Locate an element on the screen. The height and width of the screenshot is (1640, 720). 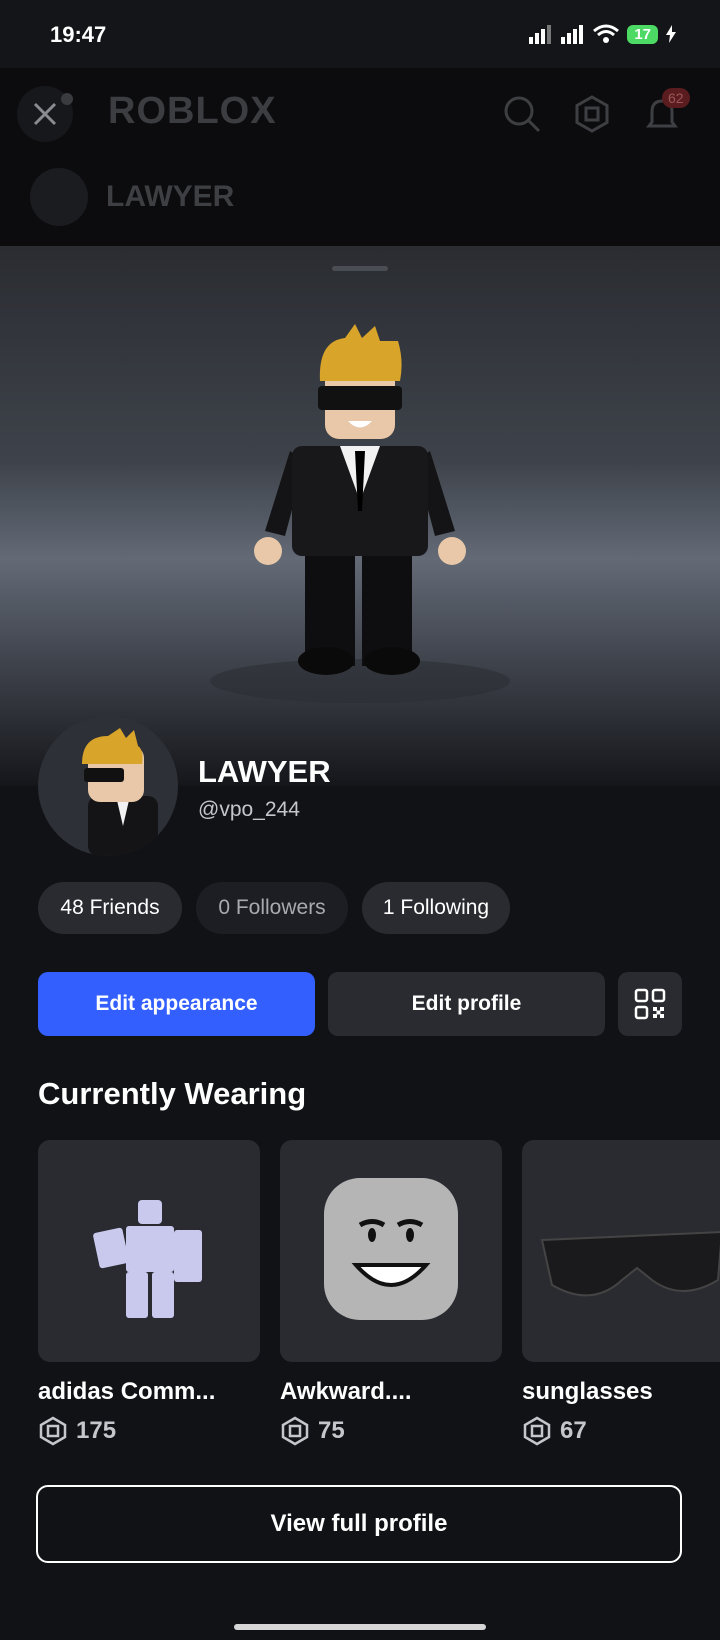
battery-level: 17 is located at coordinates (642, 34).